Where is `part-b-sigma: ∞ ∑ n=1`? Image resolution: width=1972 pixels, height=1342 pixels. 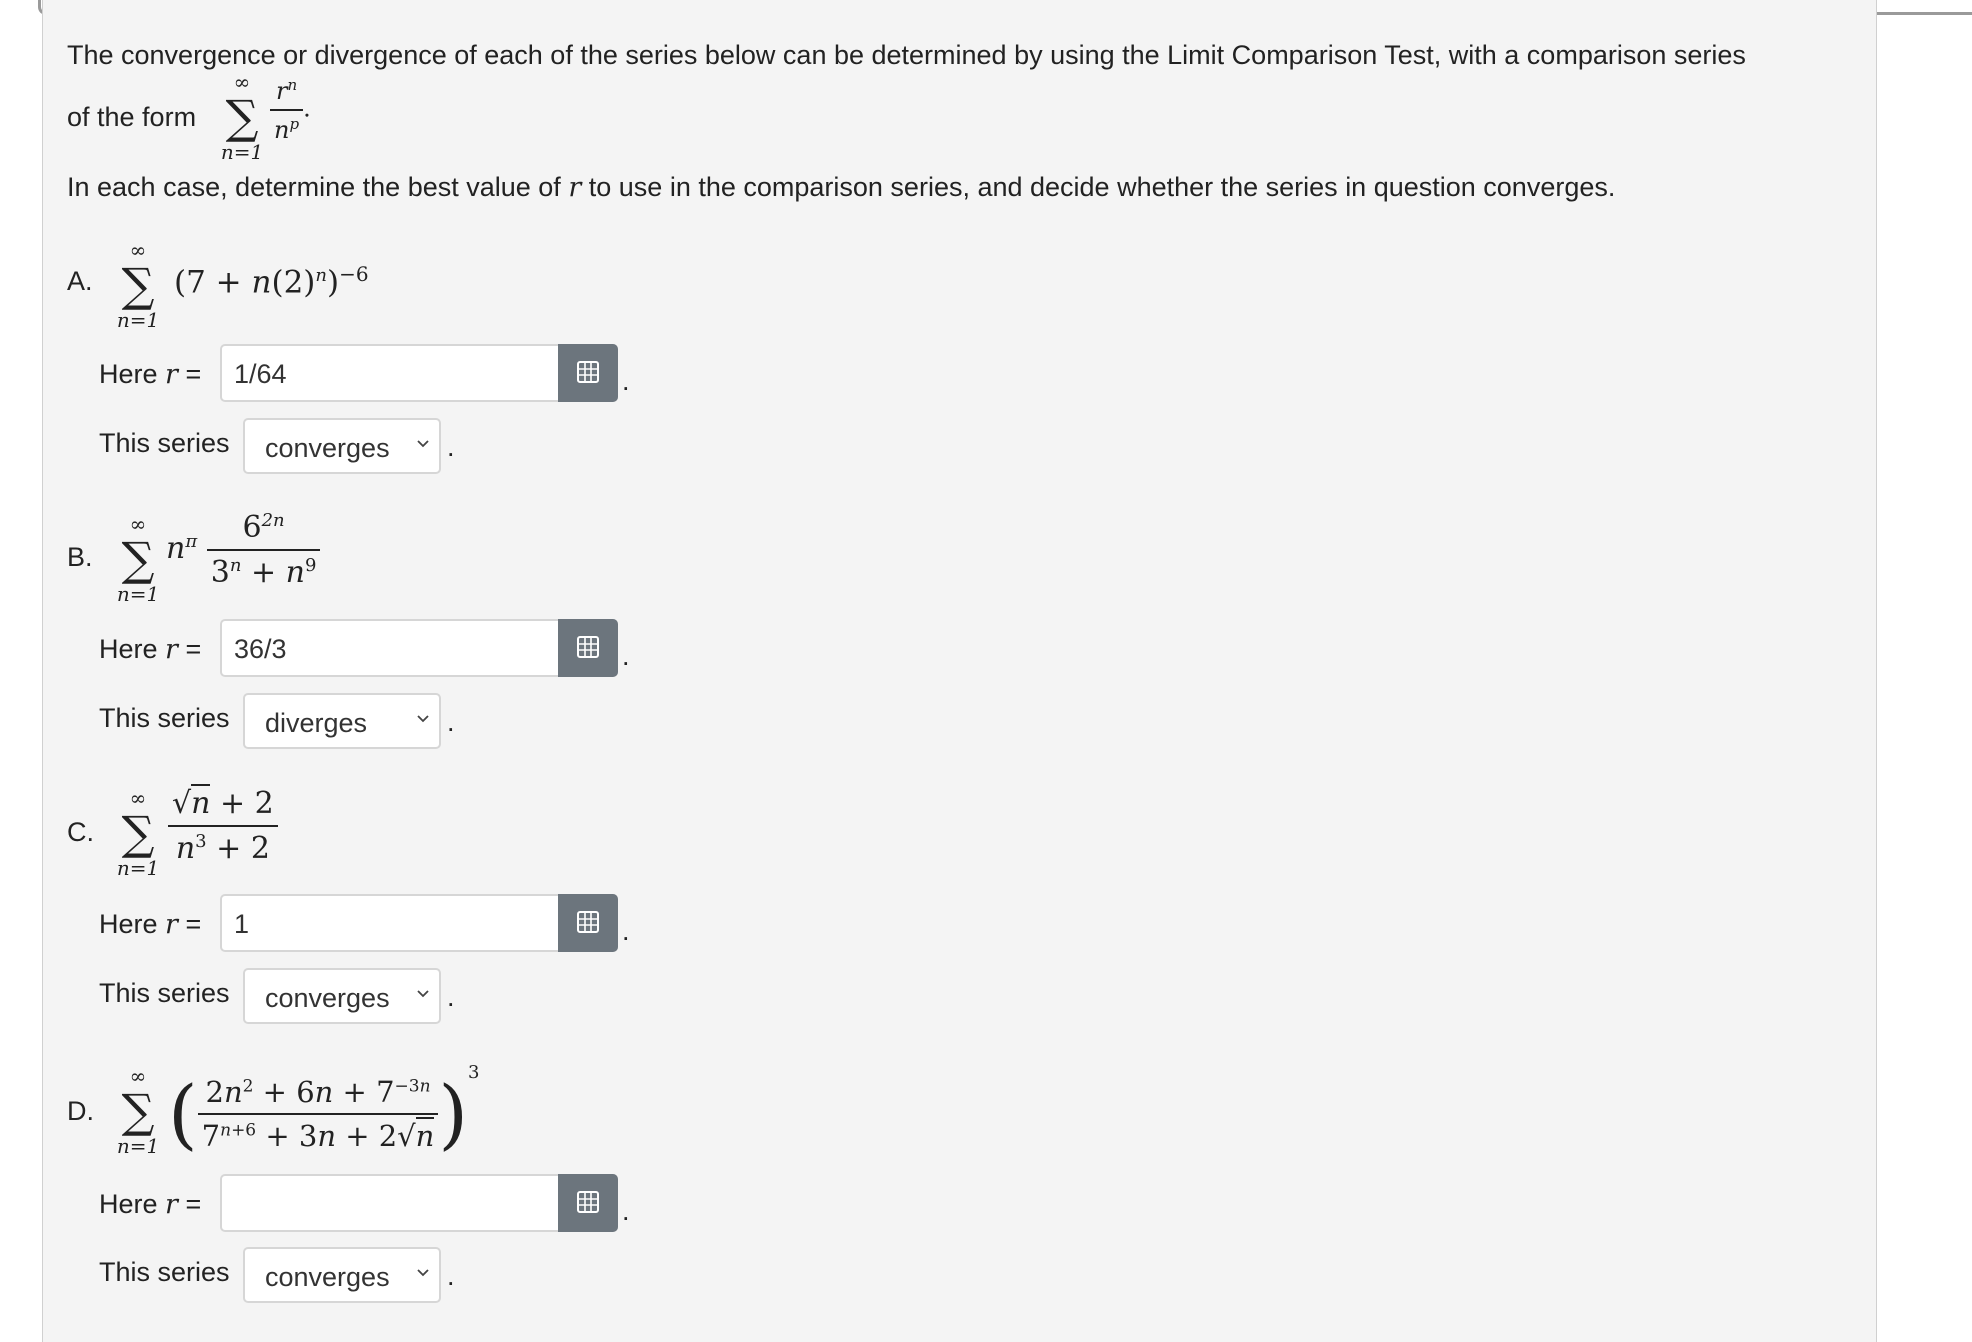
part-b-sigma: ∞ ∑ n=1 is located at coordinates (138, 559).